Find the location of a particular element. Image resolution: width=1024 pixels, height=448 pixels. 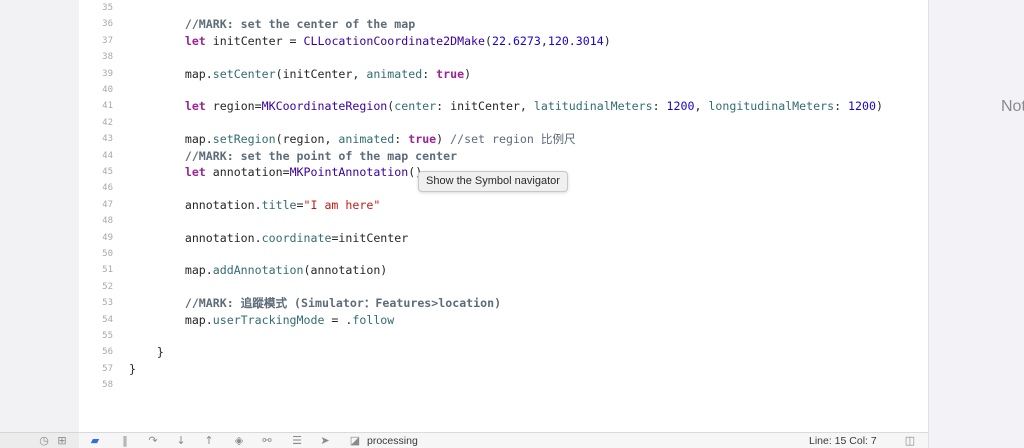

code-text: annotation.title="I am here" is located at coordinates (254, 205).